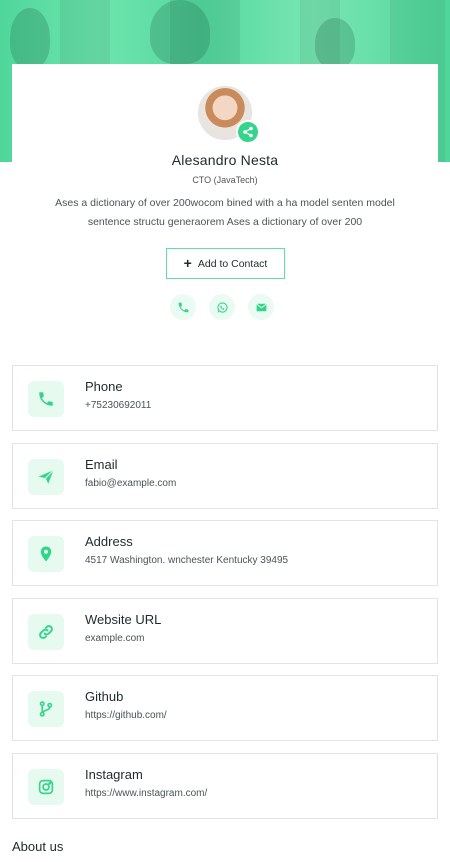 This screenshot has width=450, height=862. Describe the element at coordinates (104, 696) in the screenshot. I see `contact-label: Github` at that location.